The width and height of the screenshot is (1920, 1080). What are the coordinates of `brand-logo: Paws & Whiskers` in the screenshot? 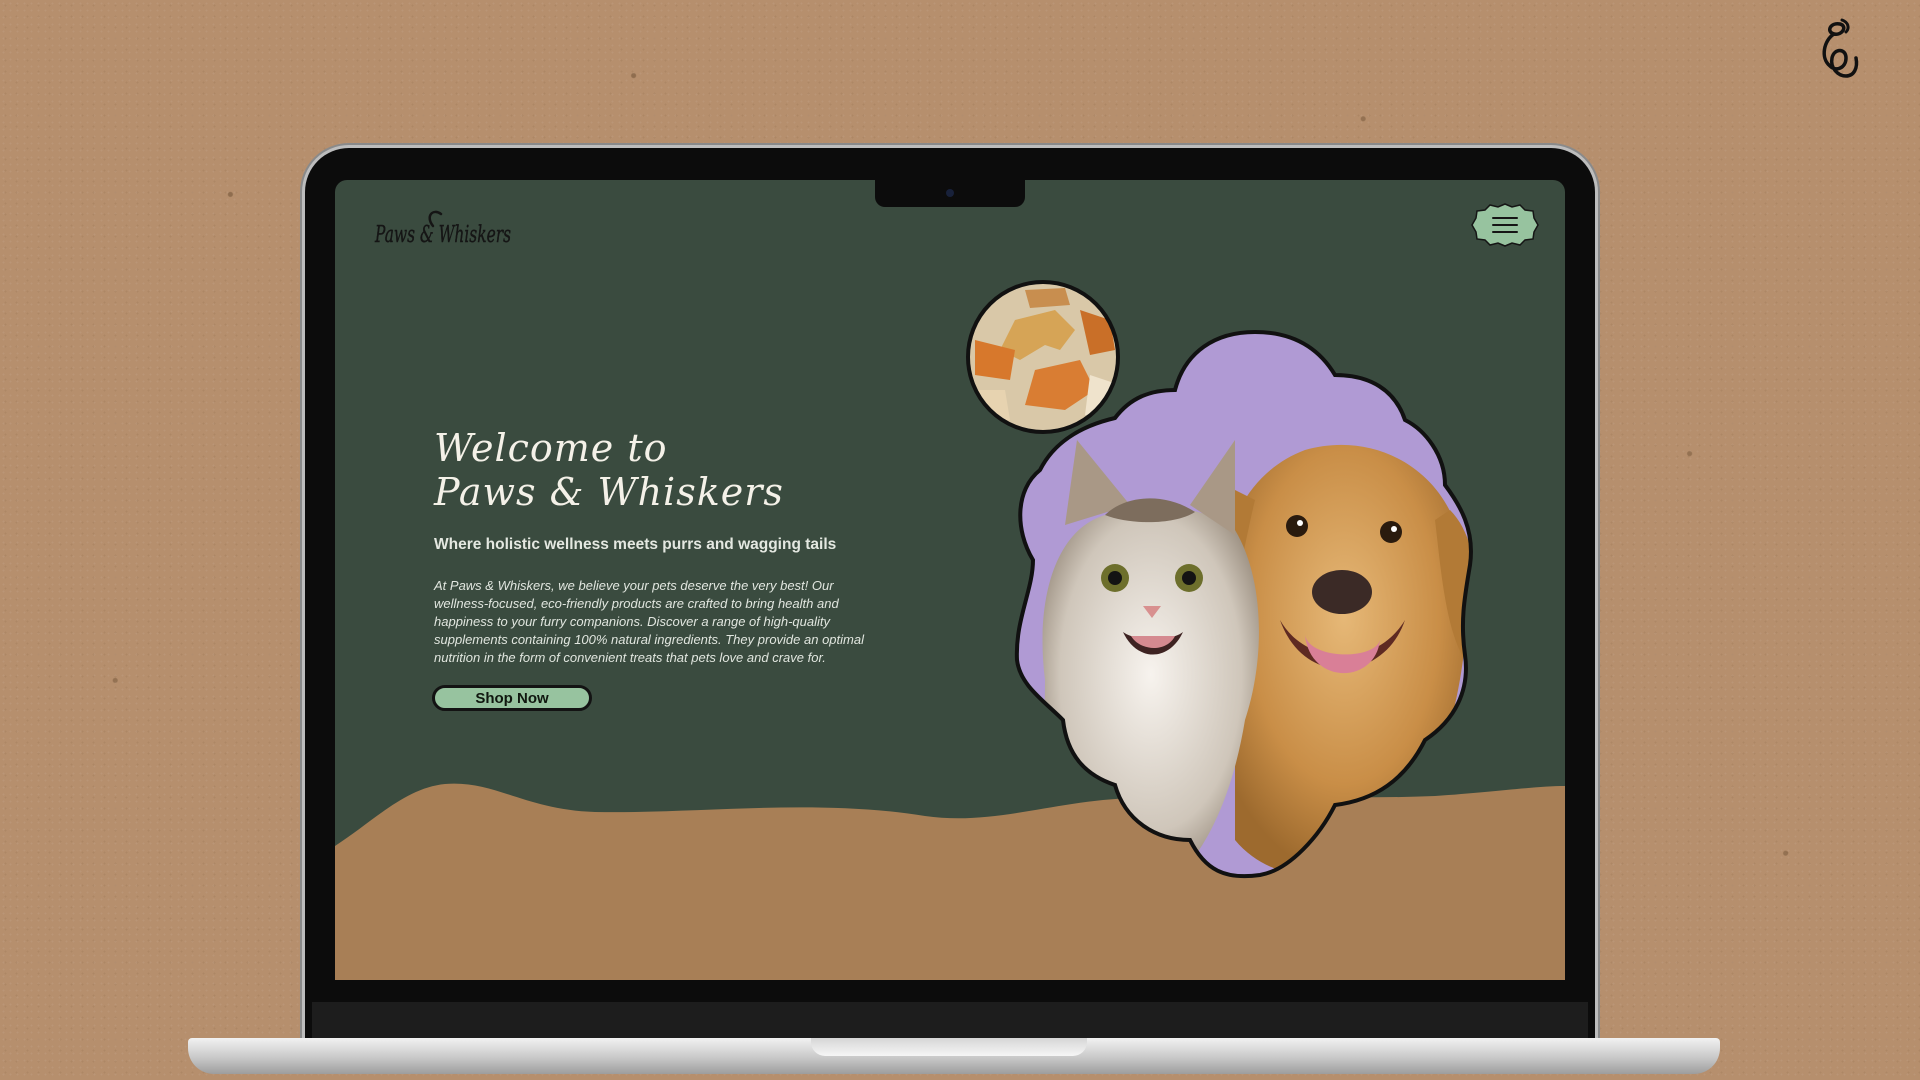 It's located at (443, 231).